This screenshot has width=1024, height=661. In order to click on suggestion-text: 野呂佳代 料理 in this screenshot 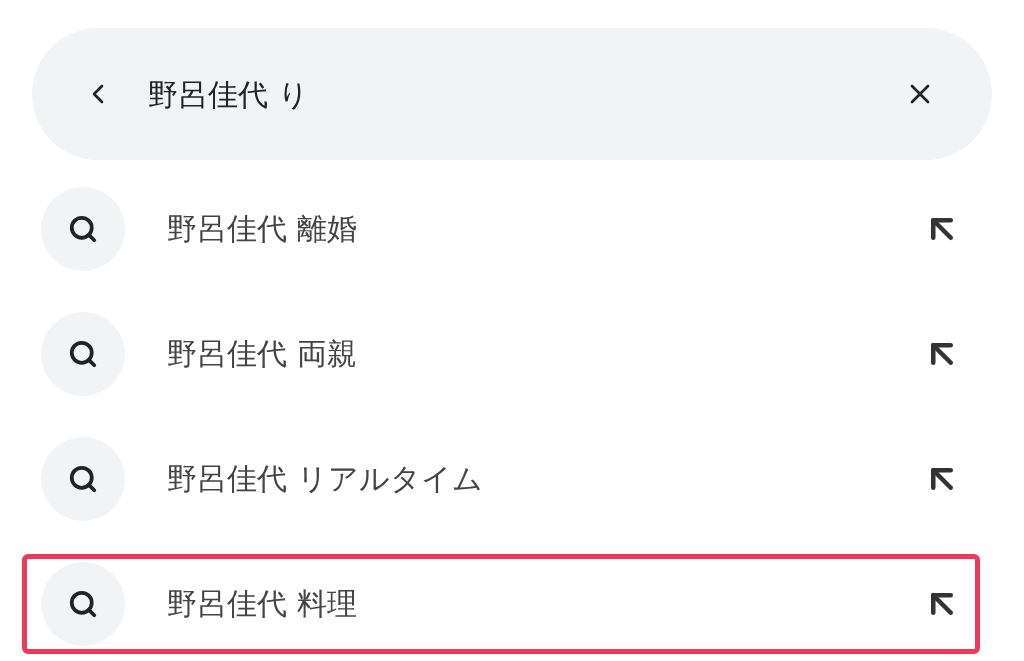, I will do `click(262, 604)`.